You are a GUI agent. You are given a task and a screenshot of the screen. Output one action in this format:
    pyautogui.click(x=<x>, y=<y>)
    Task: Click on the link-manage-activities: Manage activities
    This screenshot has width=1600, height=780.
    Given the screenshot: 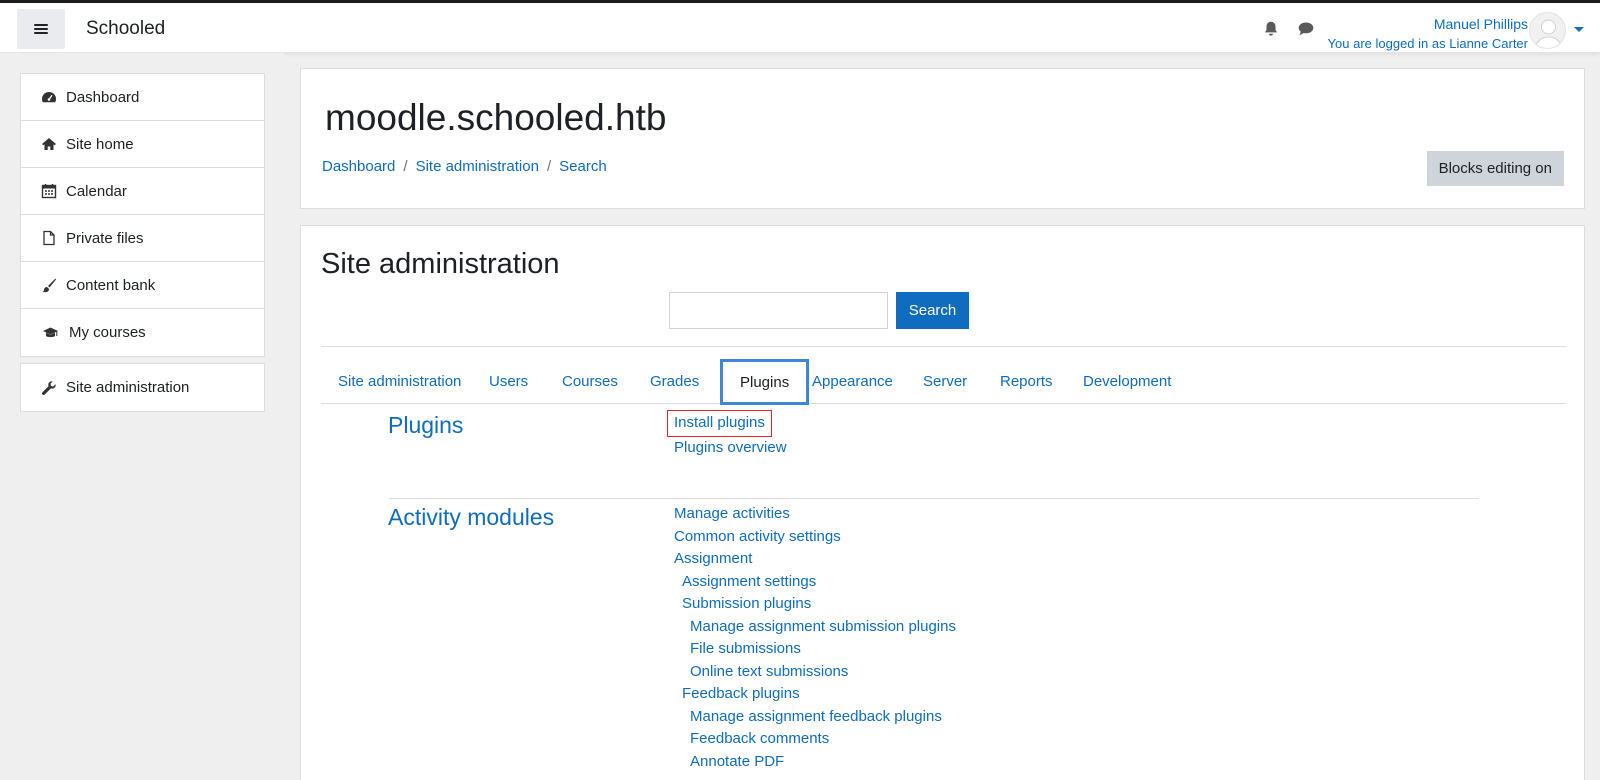 What is the action you would take?
    pyautogui.click(x=815, y=514)
    